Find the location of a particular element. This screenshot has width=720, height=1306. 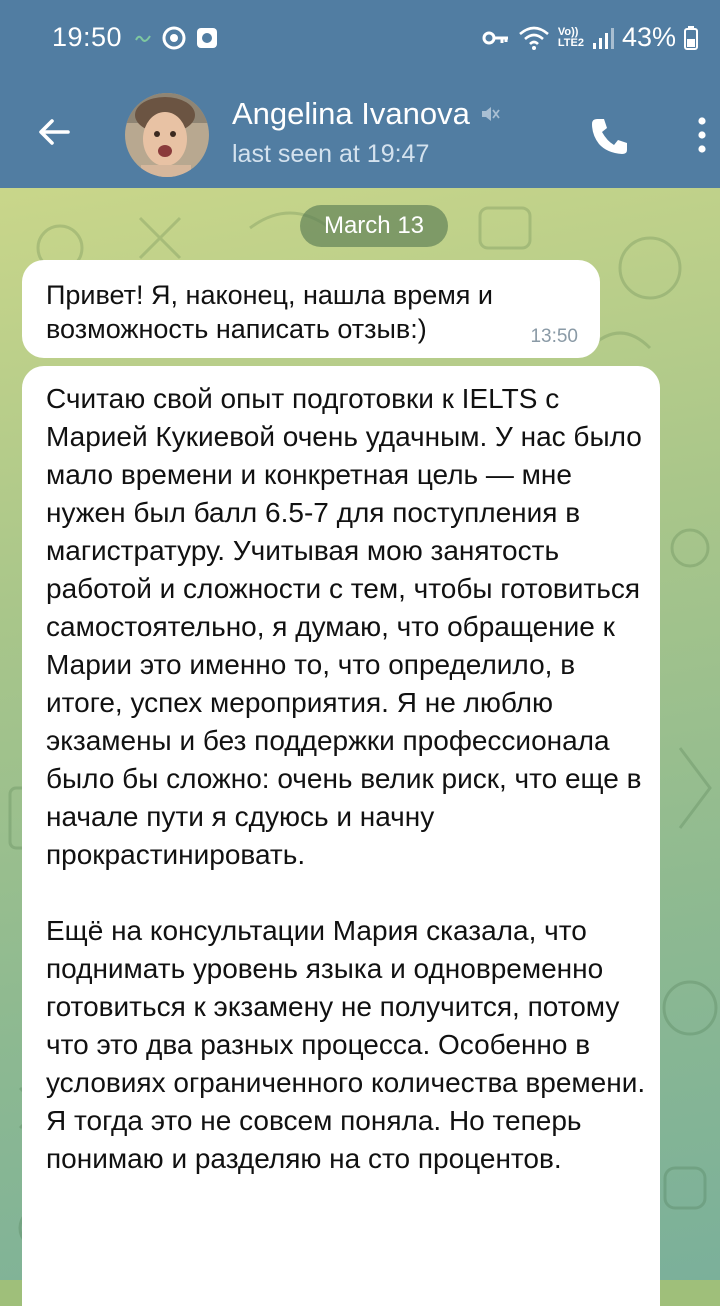

last-seen: last seen at 19:47 is located at coordinates (331, 154).